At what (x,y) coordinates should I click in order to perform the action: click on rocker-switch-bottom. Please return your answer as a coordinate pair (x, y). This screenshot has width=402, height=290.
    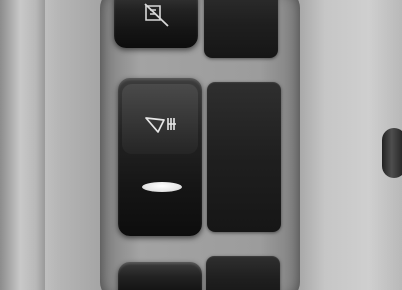
    Looking at the image, I should click on (160, 276).